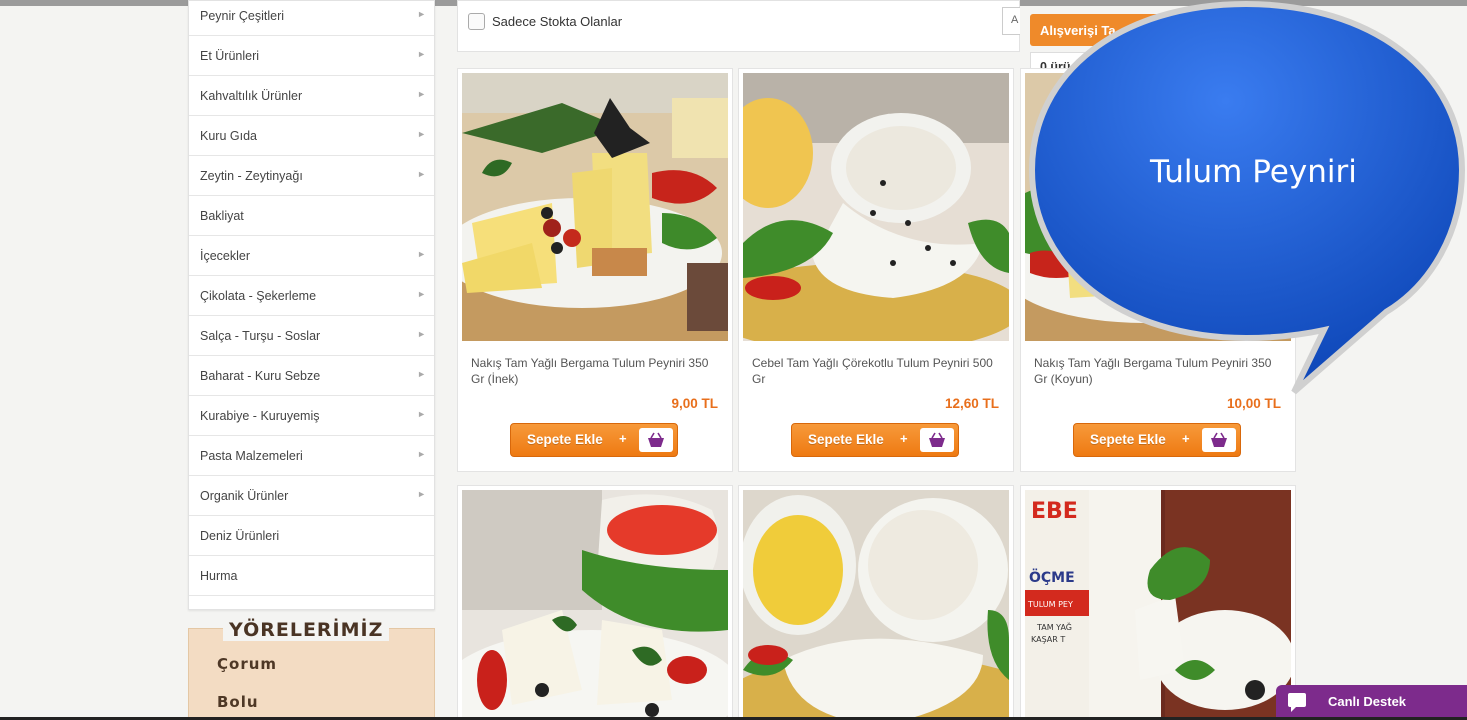 This screenshot has width=1467, height=720. I want to click on sidebar-category-item: İçecekler ►, so click(311, 256).